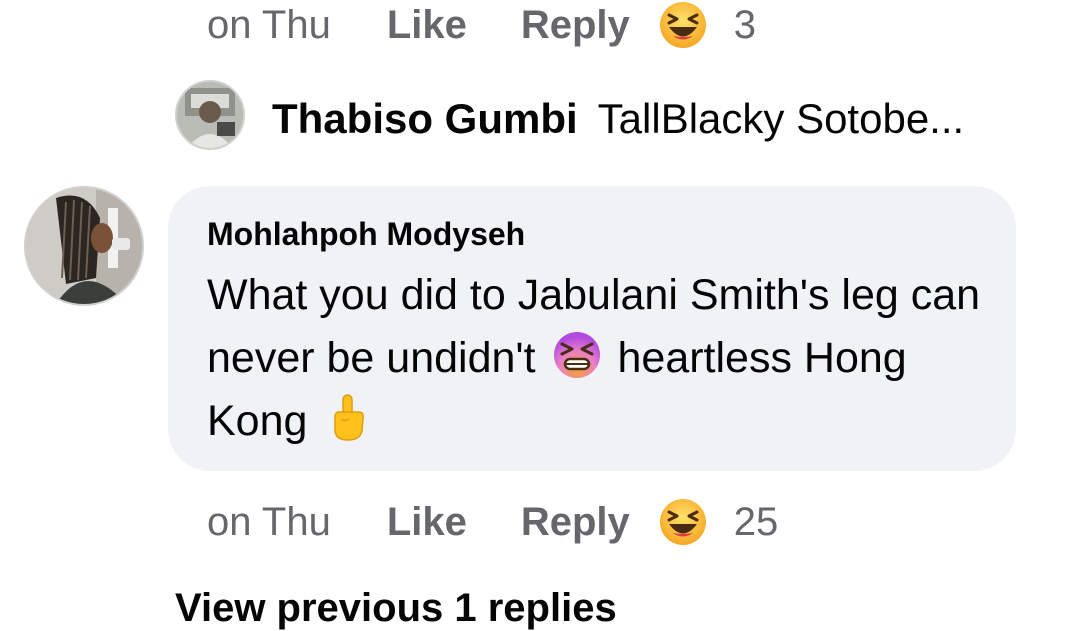  Describe the element at coordinates (492, 522) in the screenshot. I see `comment-actions: on Thu Like Reply 25` at that location.